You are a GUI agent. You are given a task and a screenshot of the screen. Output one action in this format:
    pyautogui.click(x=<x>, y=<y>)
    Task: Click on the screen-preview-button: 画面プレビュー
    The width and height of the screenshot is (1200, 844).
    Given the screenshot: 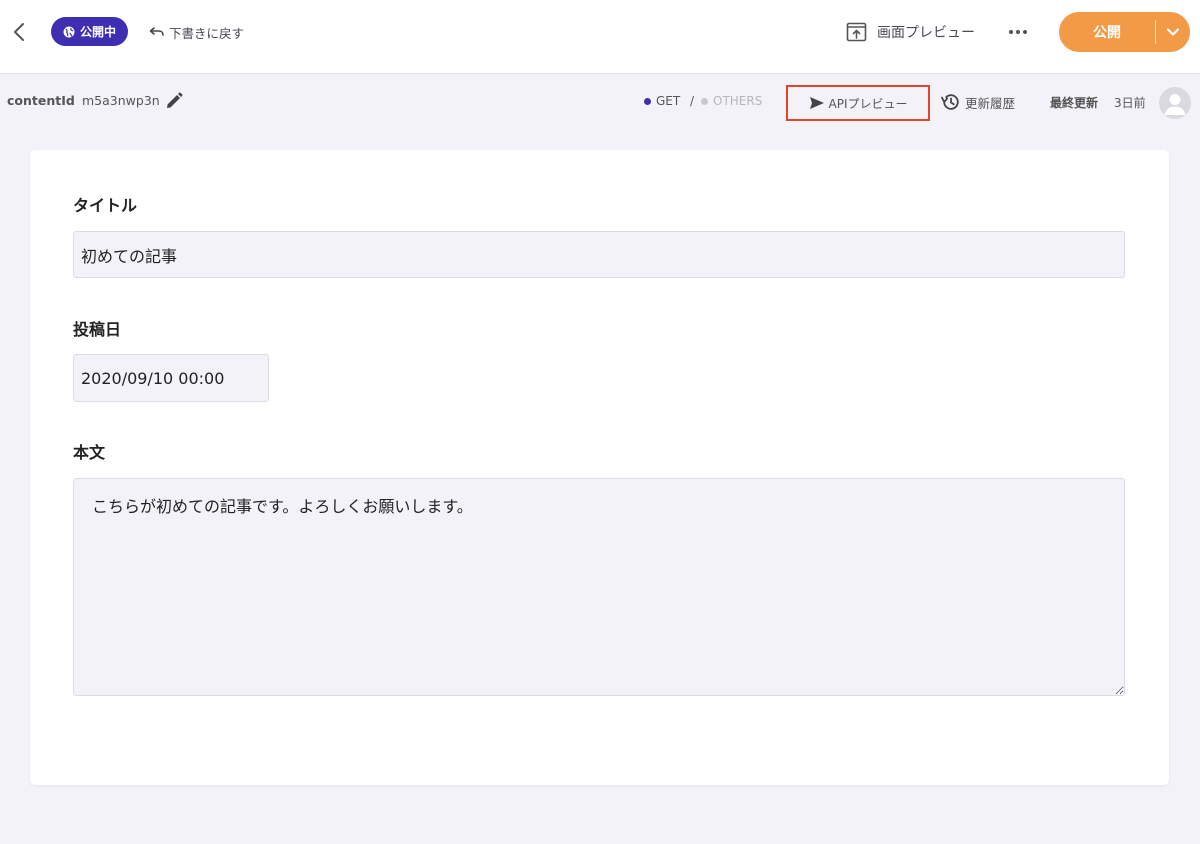 What is the action you would take?
    pyautogui.click(x=910, y=32)
    